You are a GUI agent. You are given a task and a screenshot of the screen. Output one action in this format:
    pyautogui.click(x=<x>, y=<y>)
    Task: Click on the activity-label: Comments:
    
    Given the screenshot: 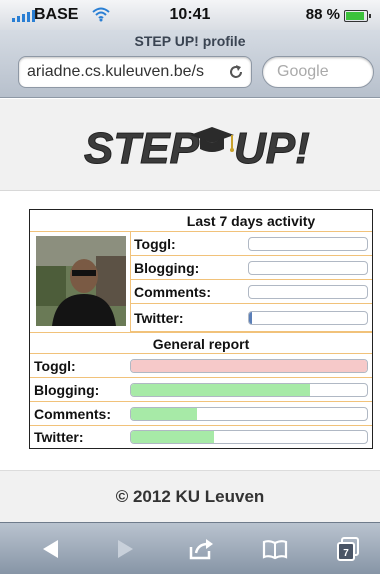 What is the action you would take?
    pyautogui.click(x=173, y=292)
    